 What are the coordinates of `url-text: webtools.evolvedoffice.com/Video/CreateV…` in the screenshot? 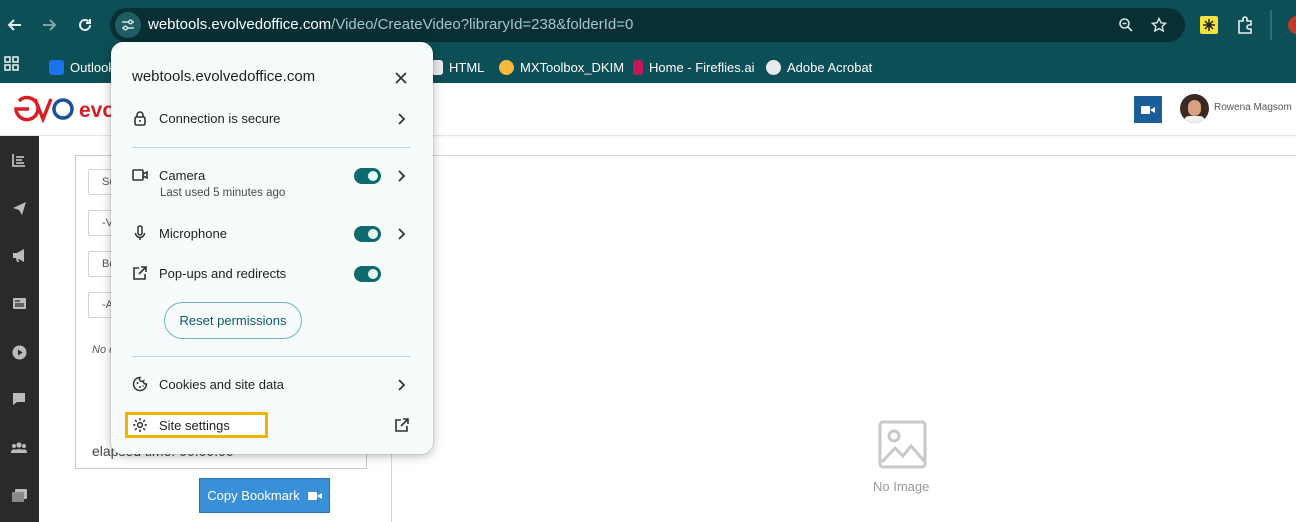 It's located at (390, 24).